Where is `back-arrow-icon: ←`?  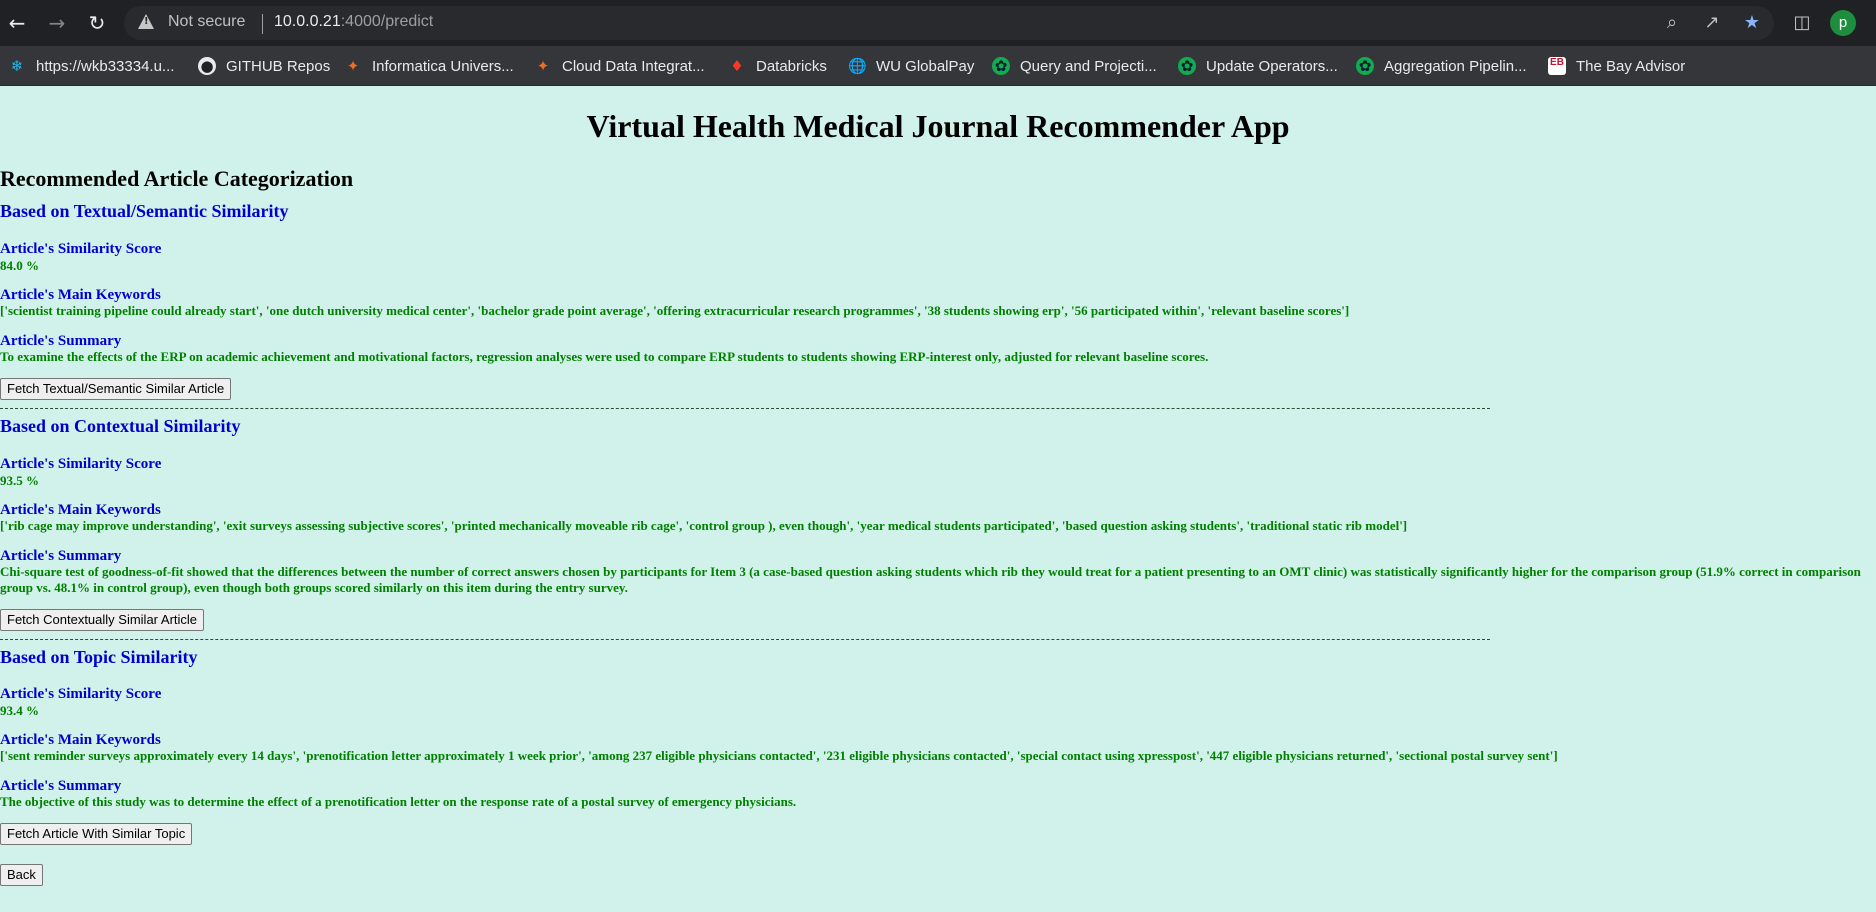
back-arrow-icon: ← is located at coordinates (17, 23).